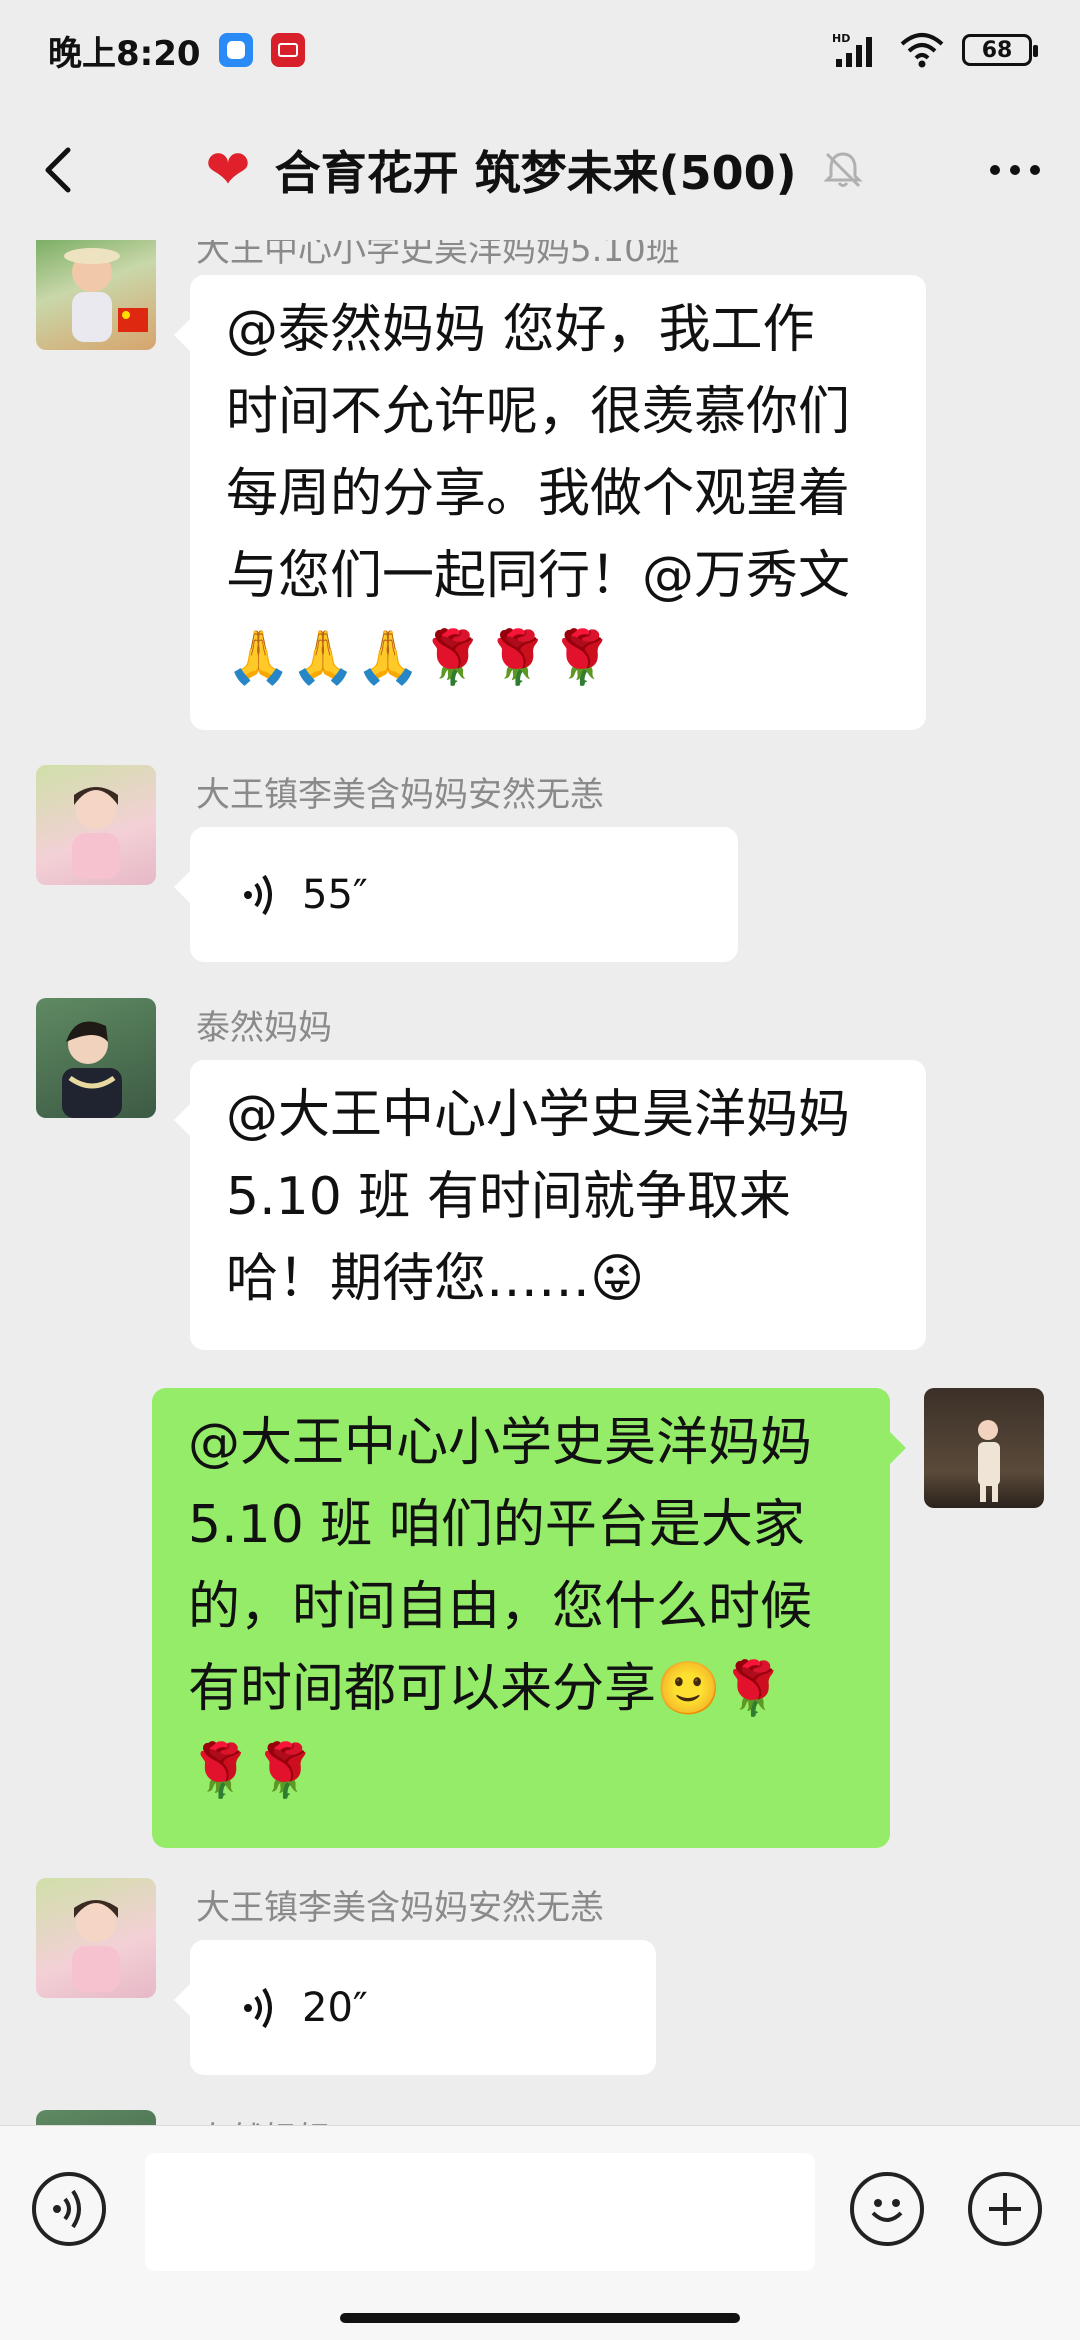 This screenshot has width=1080, height=2340. What do you see at coordinates (435, 1279) in the screenshot?
I see `message-line: 哈！期待您……😜` at bounding box center [435, 1279].